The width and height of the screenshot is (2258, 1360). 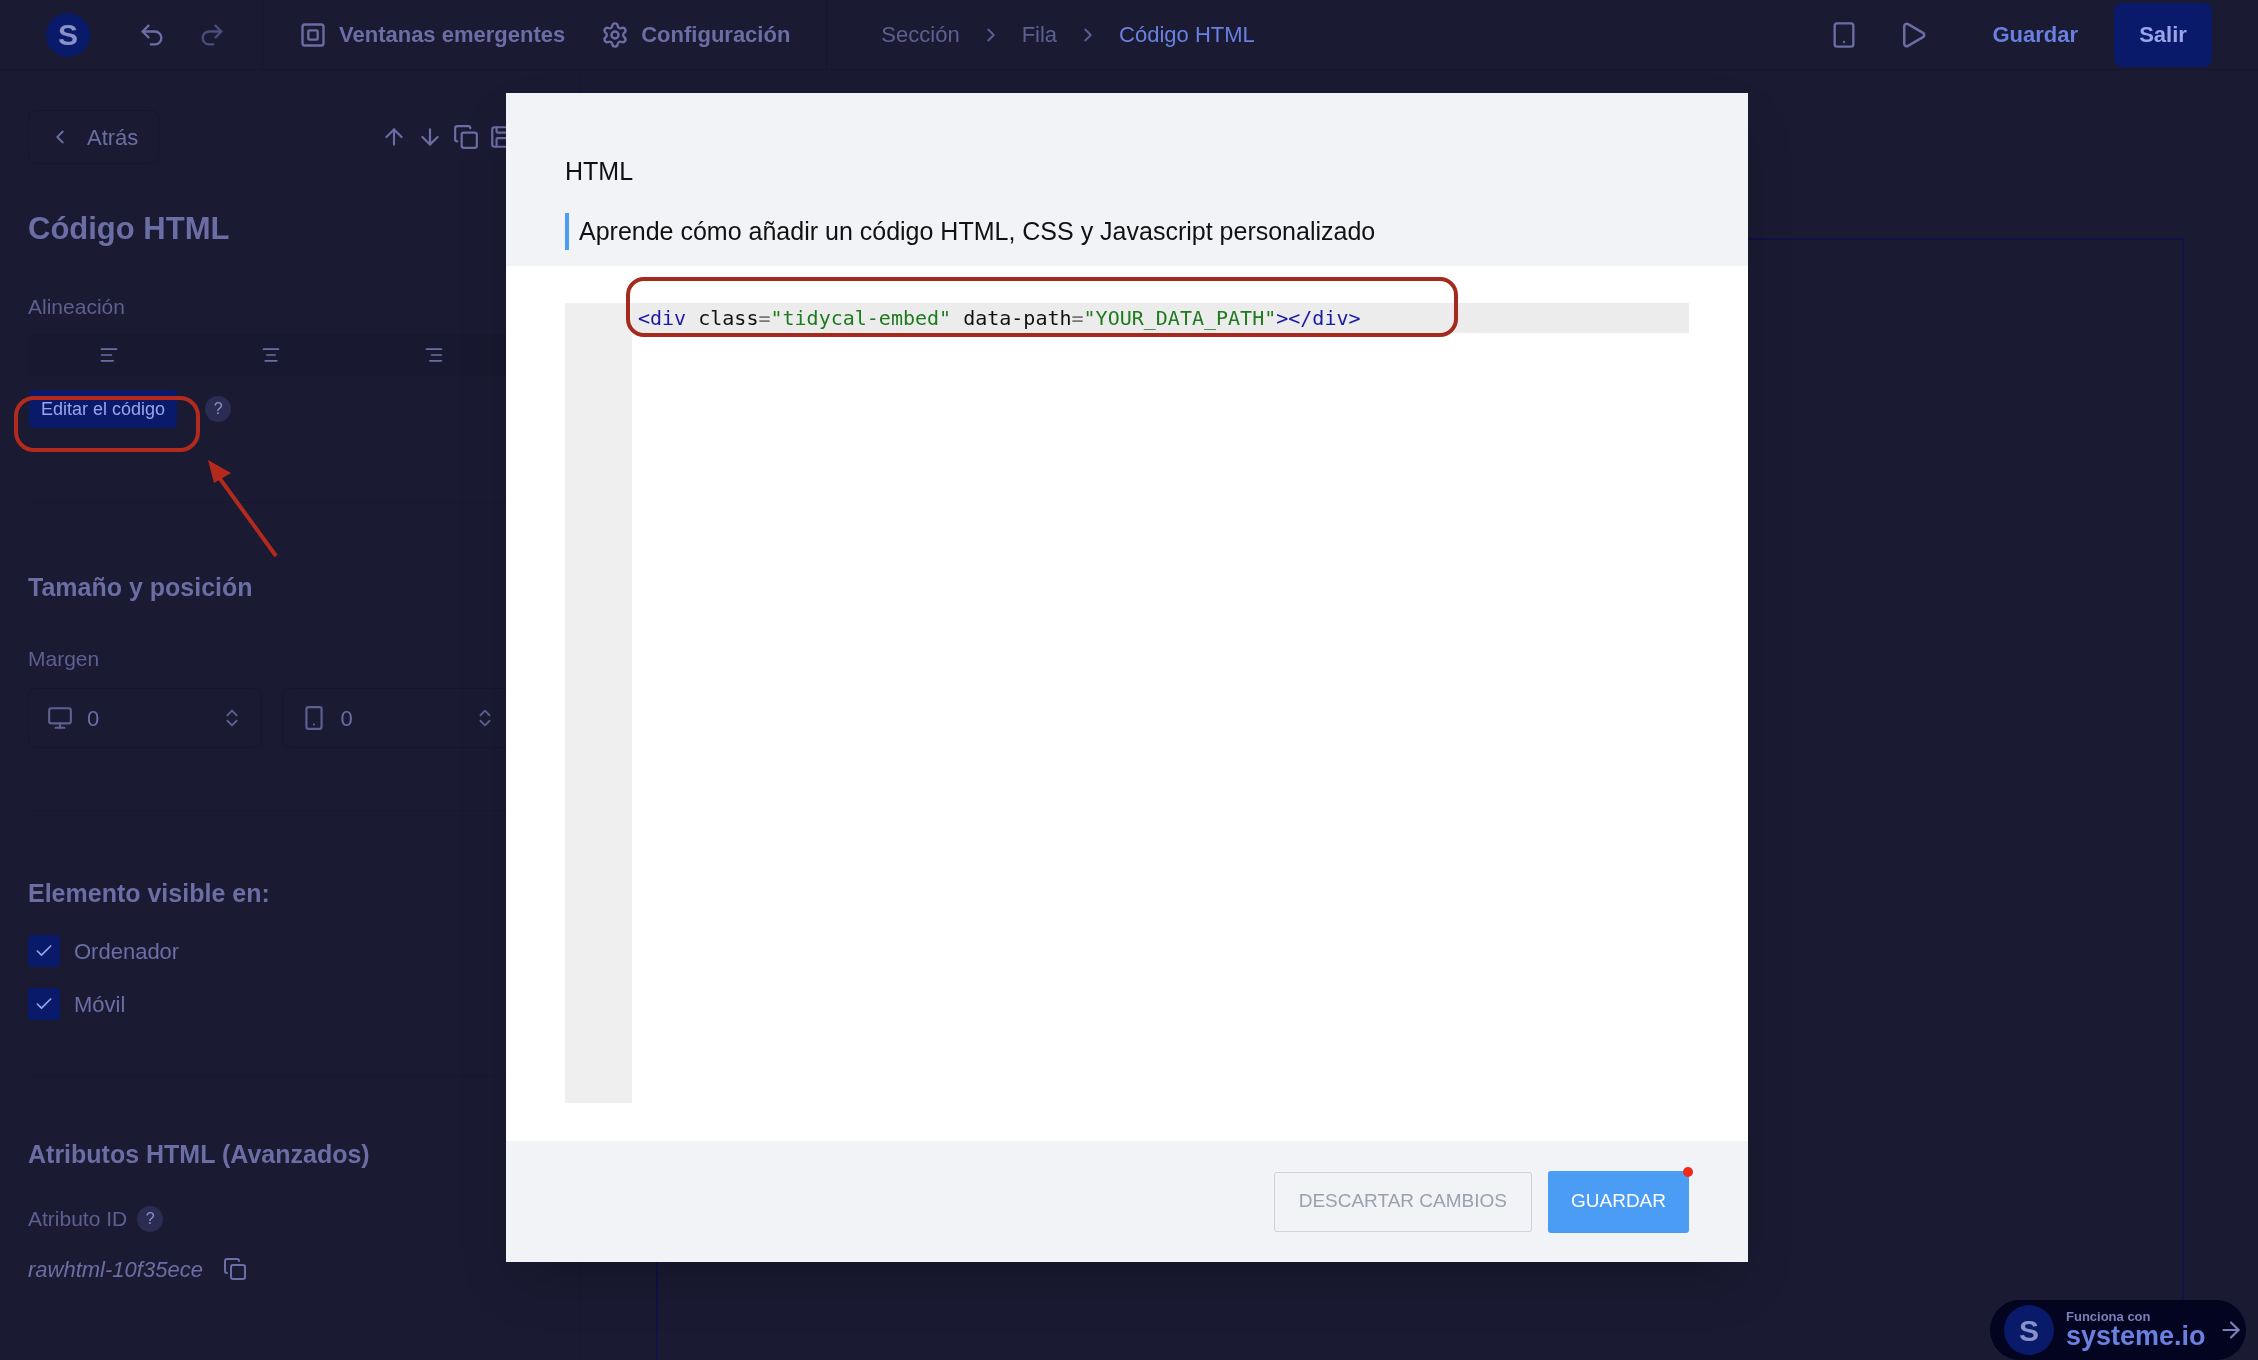 I want to click on help-link: Aprende cómo añadir un código HTML, CSS y Javascript personalizado, so click(x=977, y=230).